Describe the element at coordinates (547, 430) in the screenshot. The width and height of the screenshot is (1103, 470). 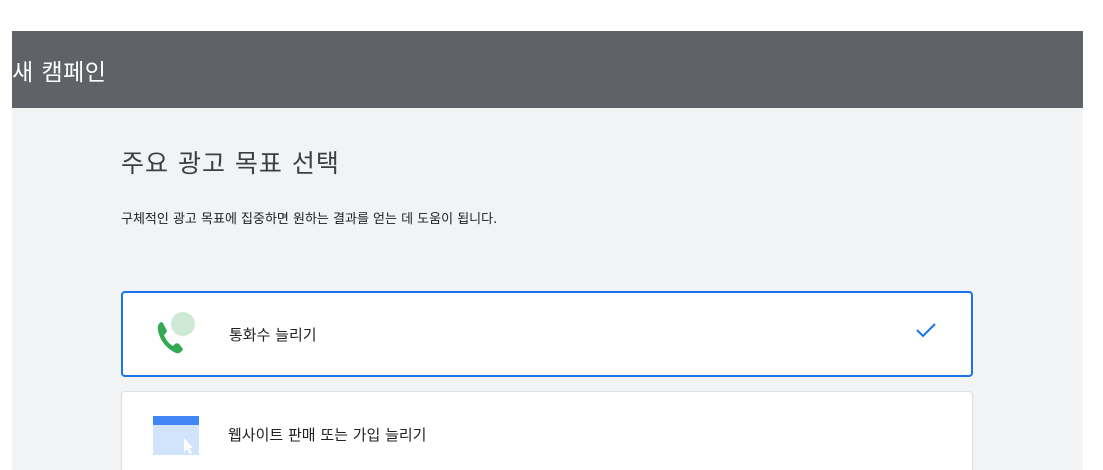
I see `option-card-website: 웹사이트 판매 또는 가입 늘리기` at that location.